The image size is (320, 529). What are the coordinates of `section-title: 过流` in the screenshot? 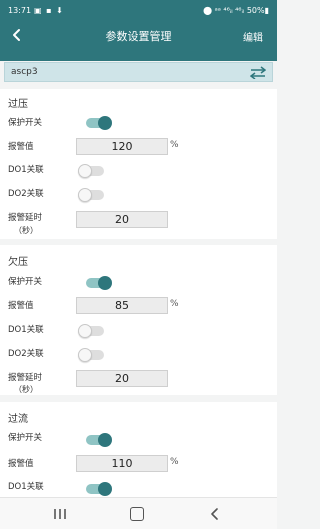 It's located at (18, 419).